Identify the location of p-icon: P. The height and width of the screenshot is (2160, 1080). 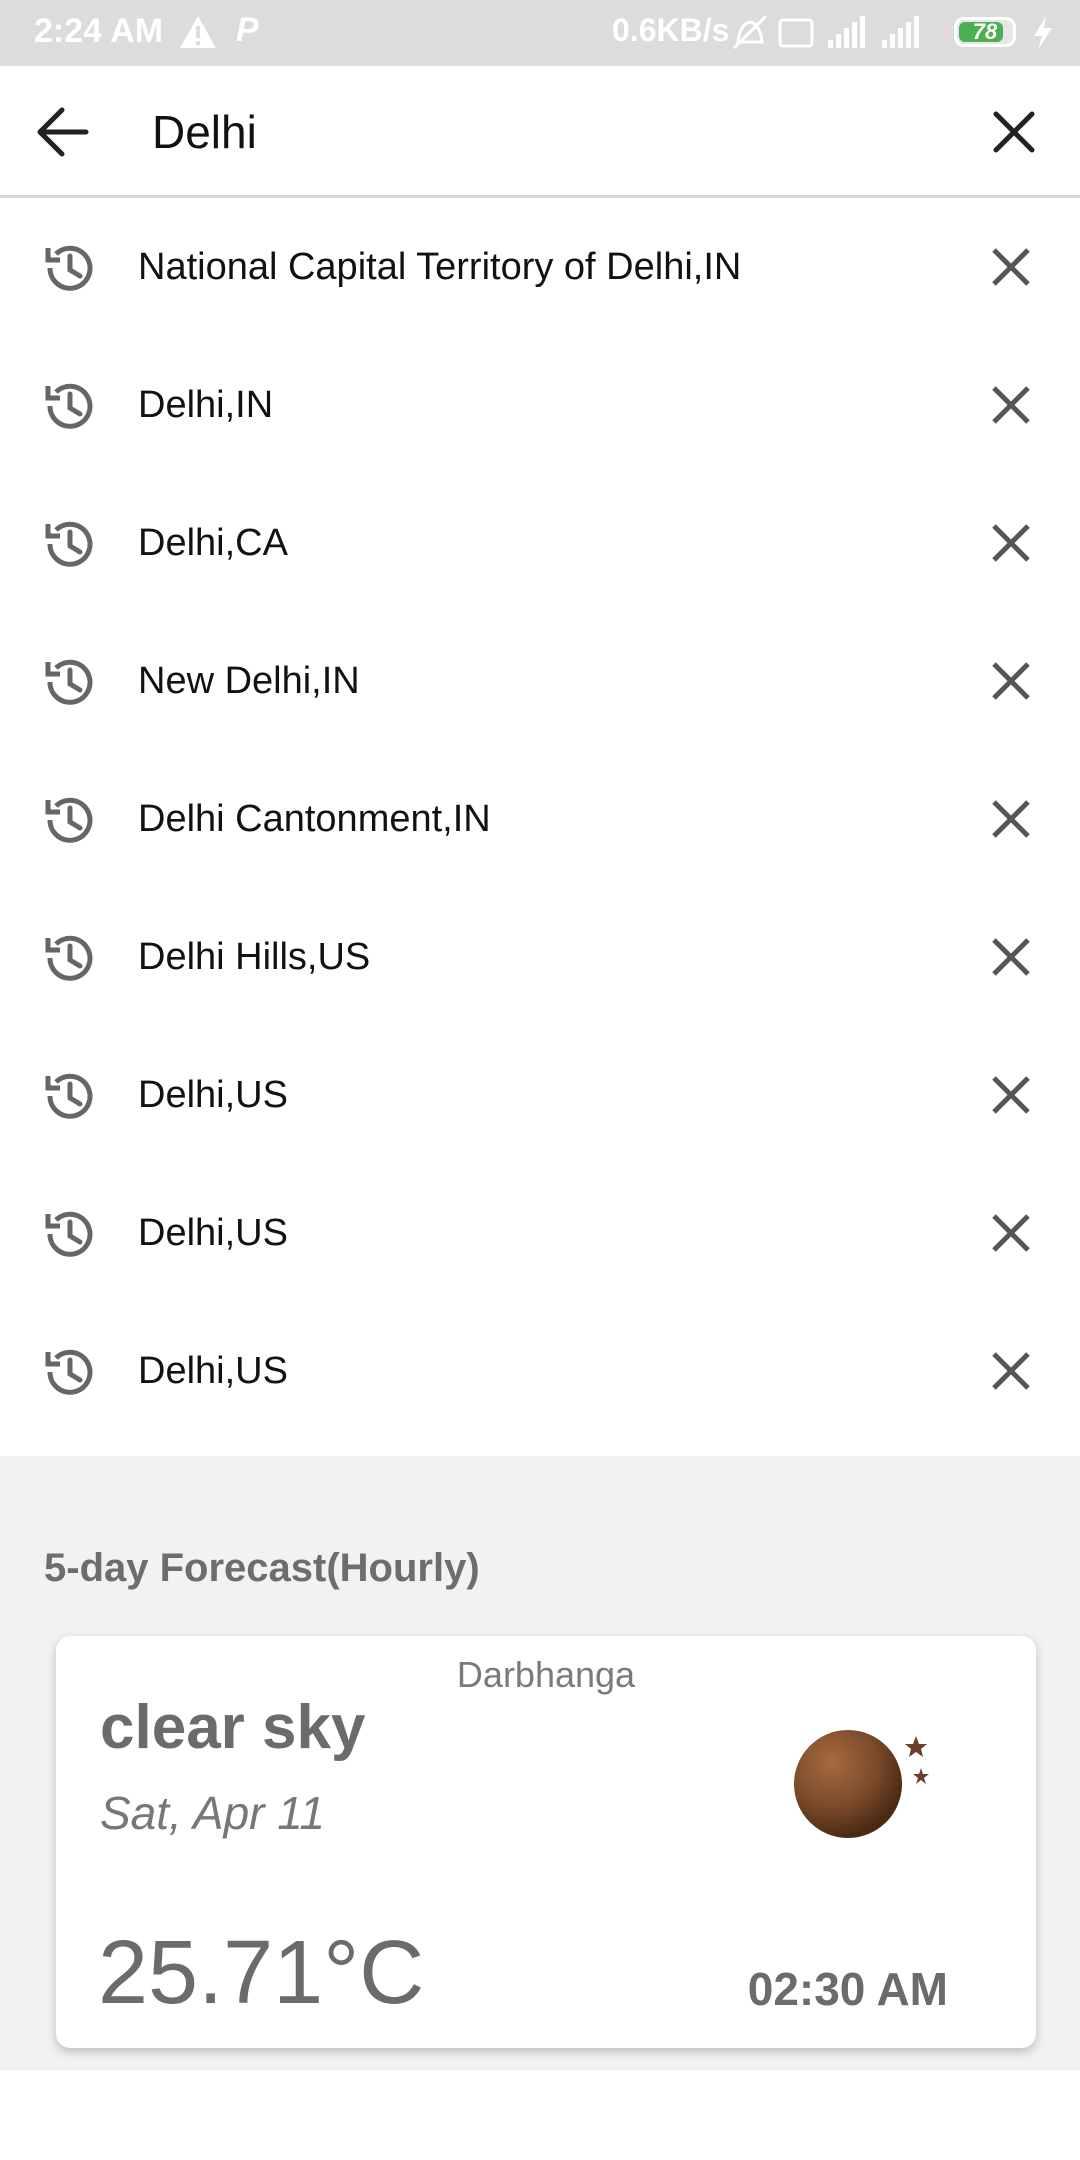
(247, 30).